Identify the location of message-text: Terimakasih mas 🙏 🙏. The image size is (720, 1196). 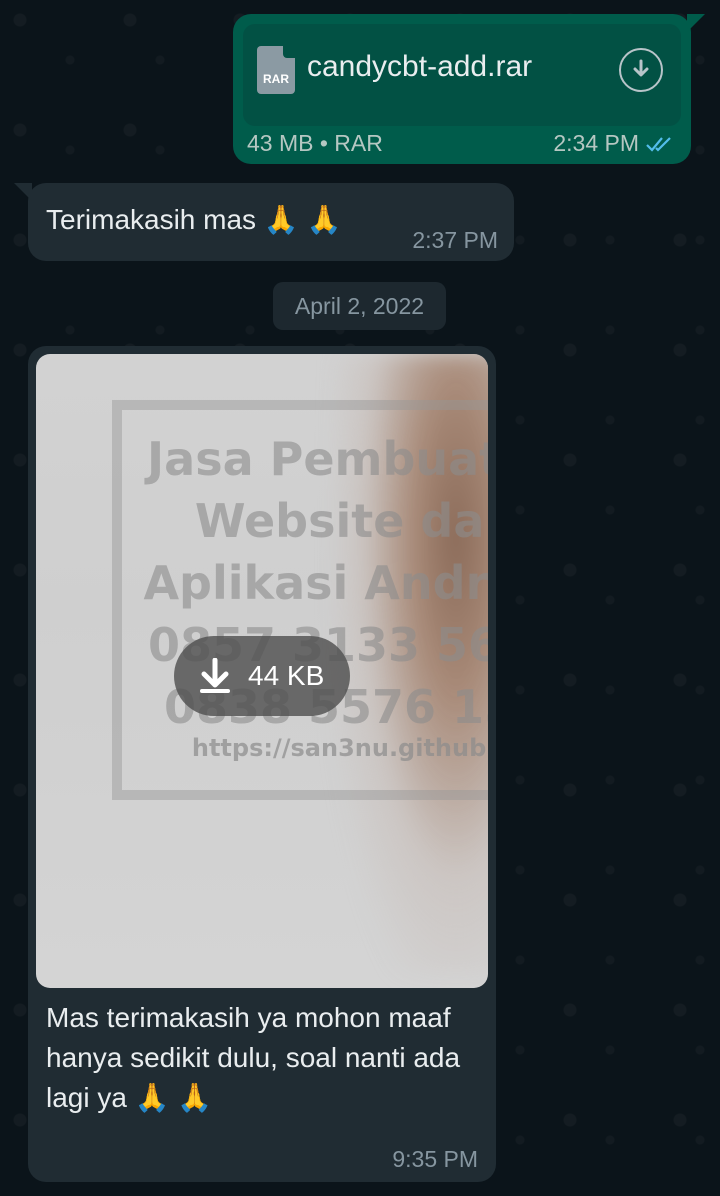
(194, 219).